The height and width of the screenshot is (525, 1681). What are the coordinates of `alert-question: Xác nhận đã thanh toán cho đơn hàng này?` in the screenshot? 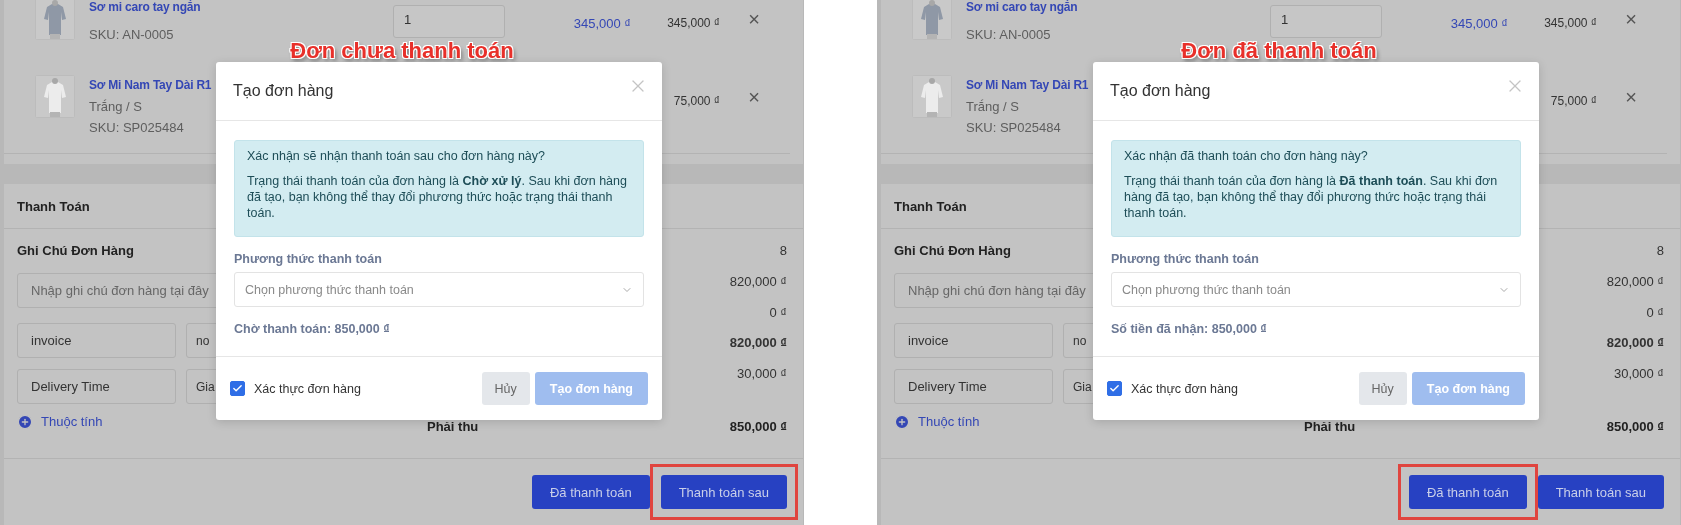 It's located at (1246, 156).